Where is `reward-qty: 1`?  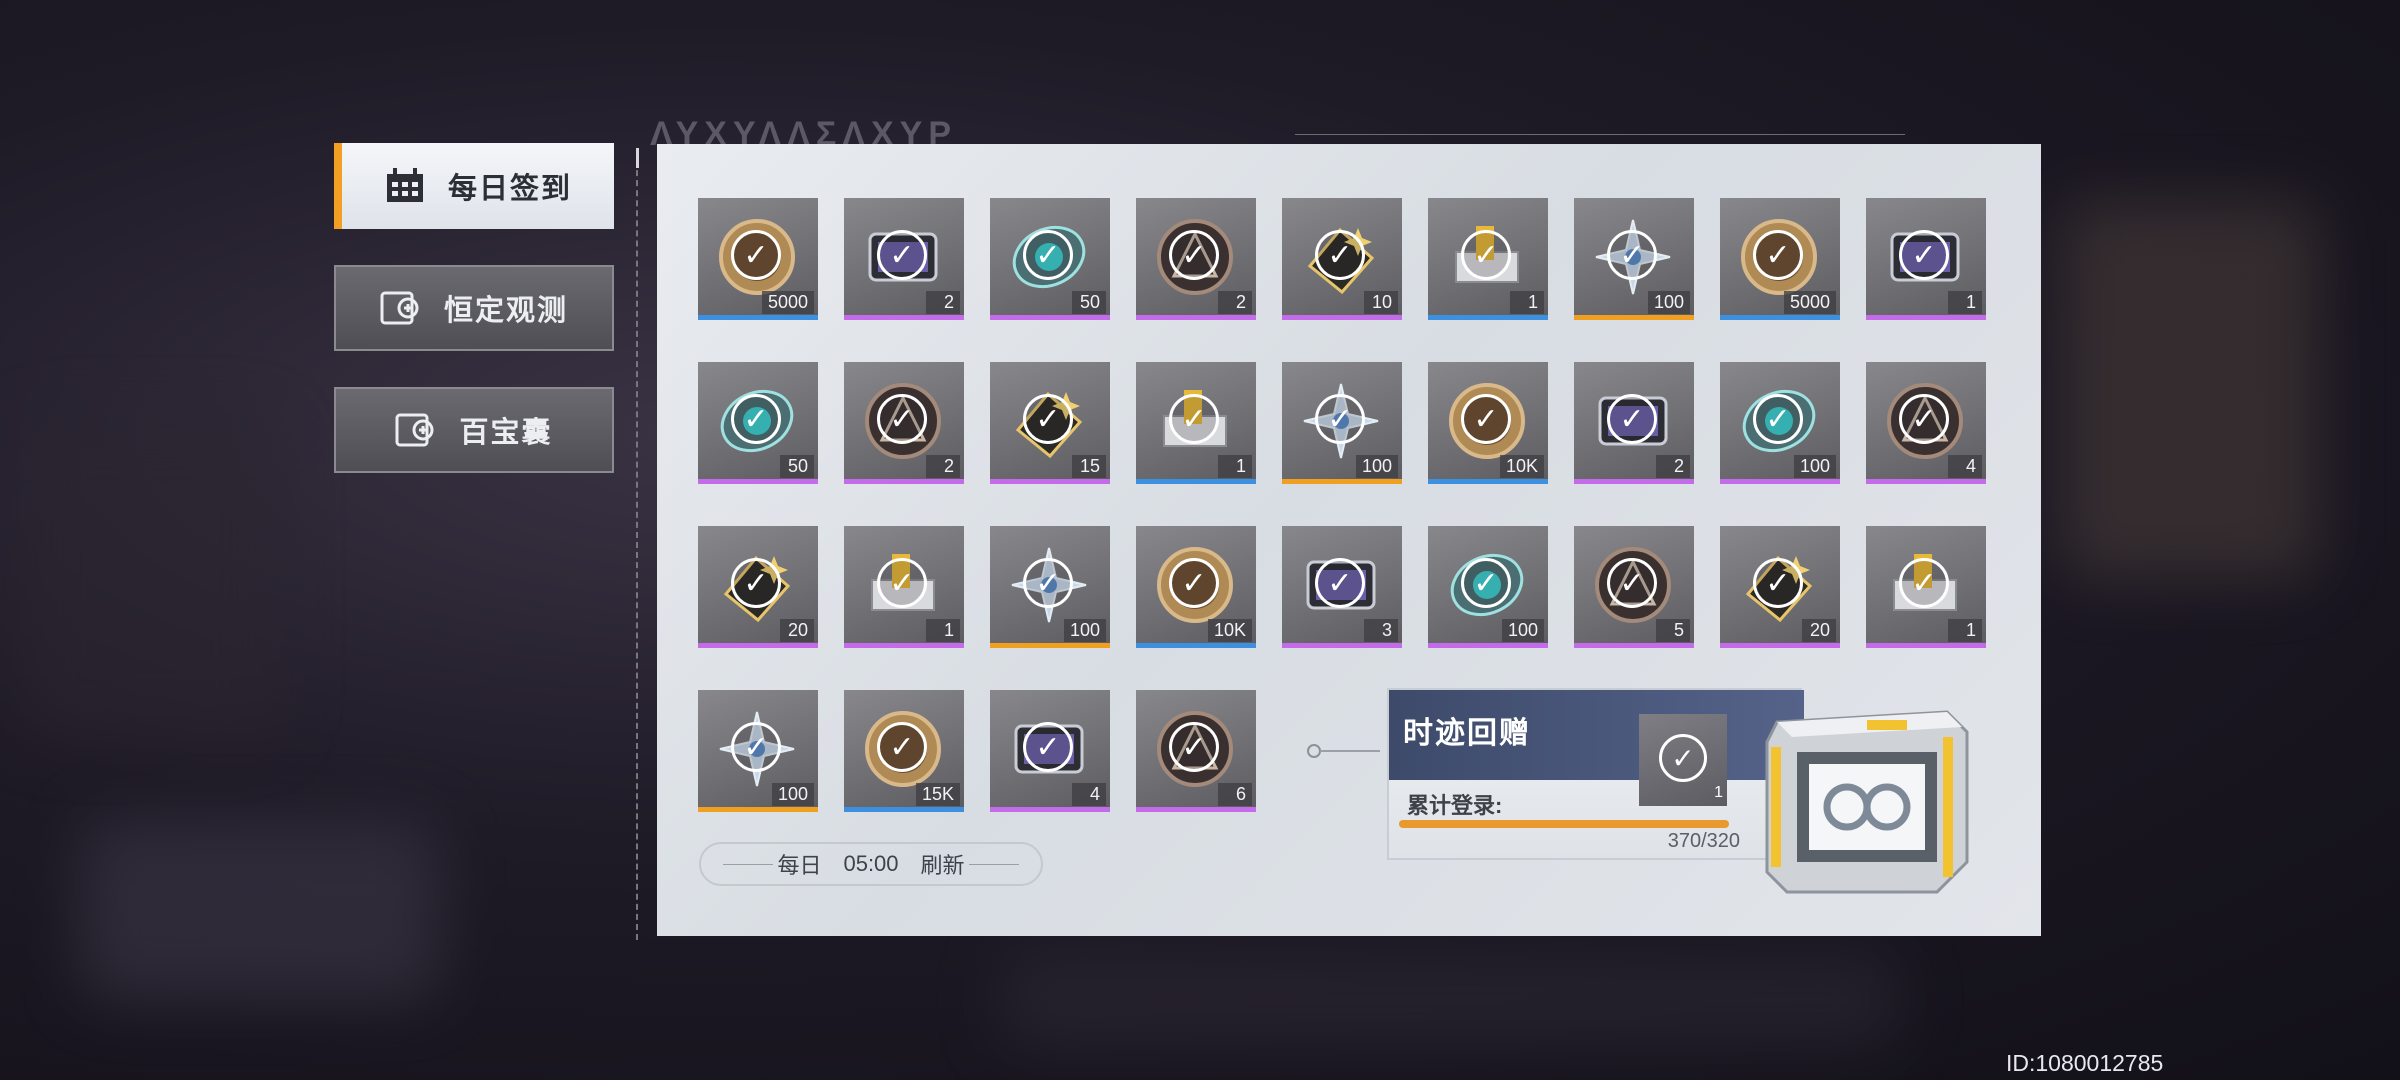
reward-qty: 1 is located at coordinates (1965, 630).